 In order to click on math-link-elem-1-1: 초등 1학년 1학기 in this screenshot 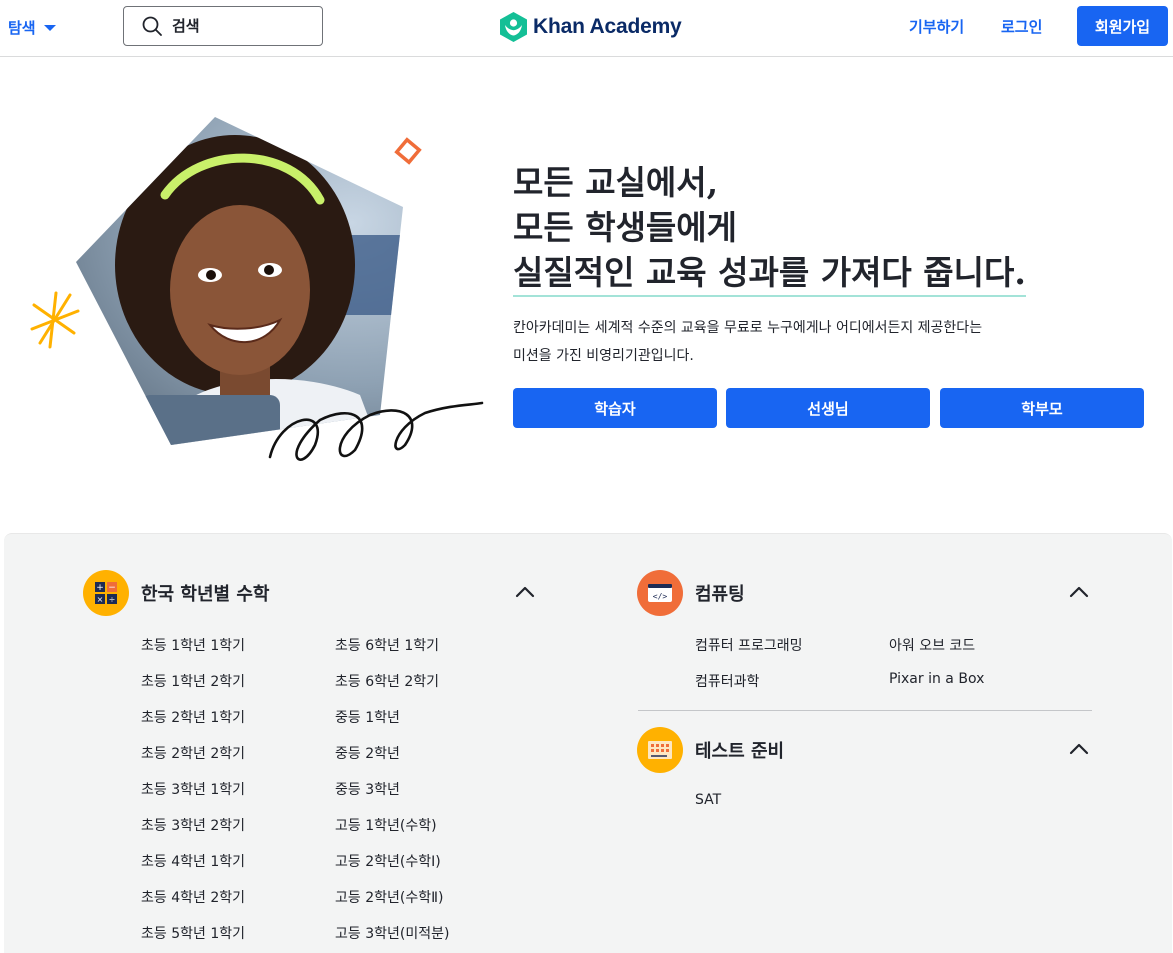, I will do `click(193, 645)`.